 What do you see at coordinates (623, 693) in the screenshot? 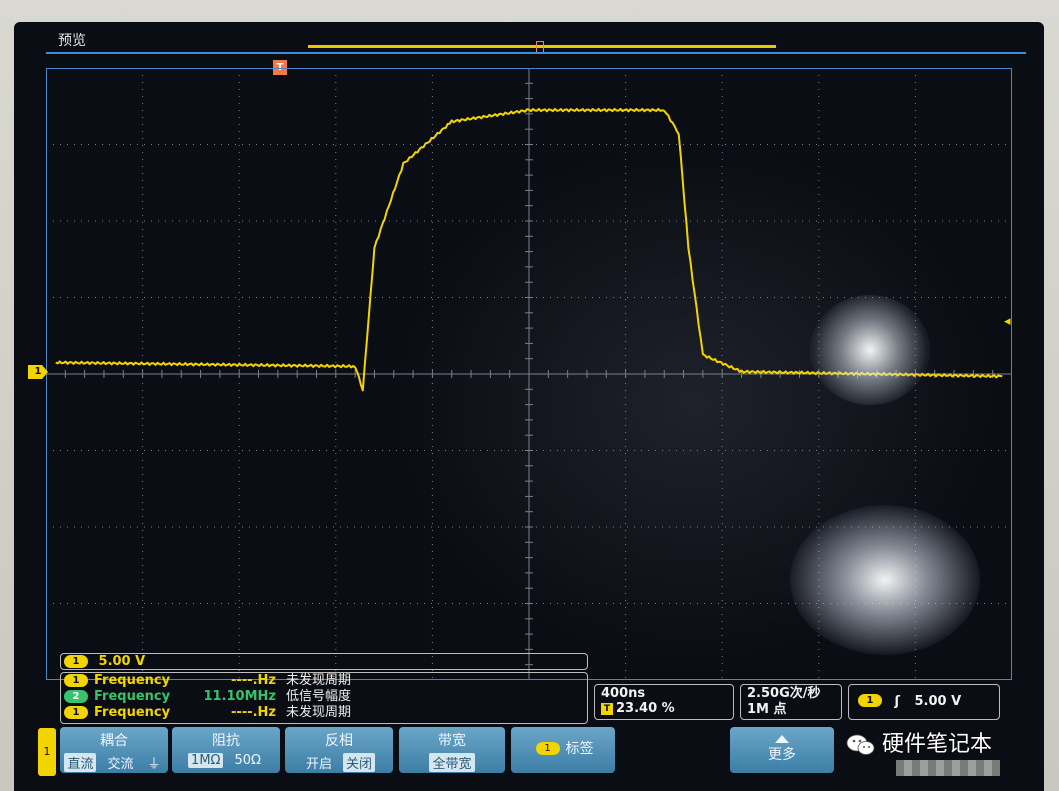
I see `time-per-division: 400ns` at bounding box center [623, 693].